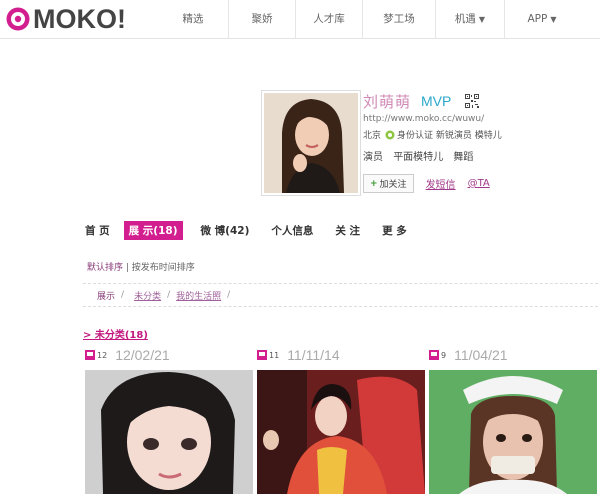 Image resolution: width=600 pixels, height=494 pixels. I want to click on avatar-photo, so click(311, 143).